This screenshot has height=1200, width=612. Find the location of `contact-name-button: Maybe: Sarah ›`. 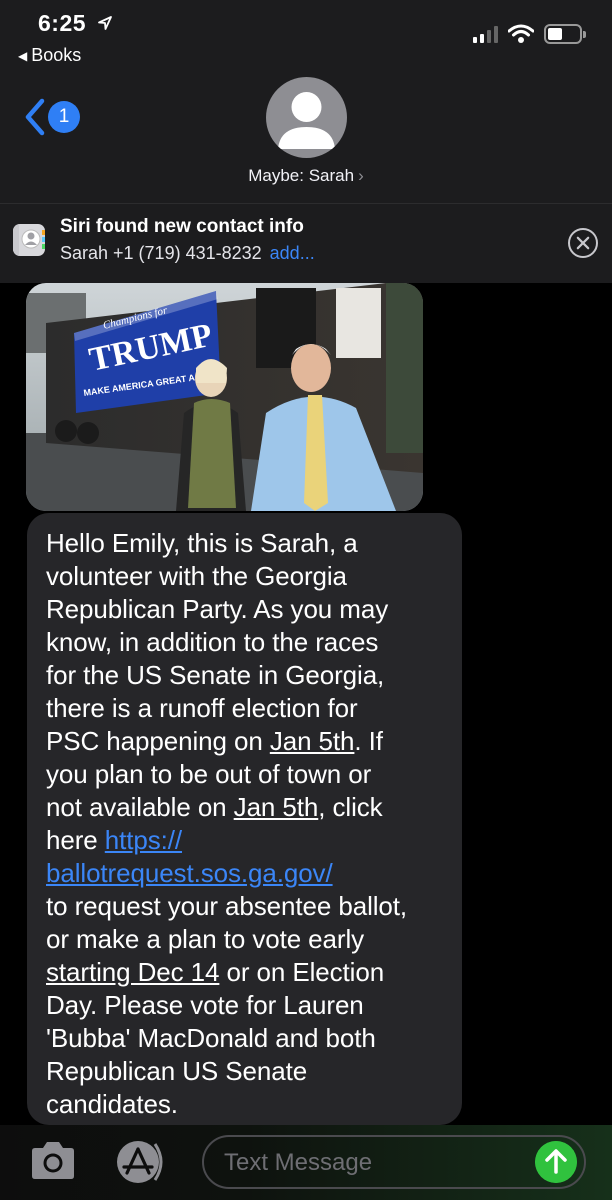

contact-name-button: Maybe: Sarah › is located at coordinates (306, 176).